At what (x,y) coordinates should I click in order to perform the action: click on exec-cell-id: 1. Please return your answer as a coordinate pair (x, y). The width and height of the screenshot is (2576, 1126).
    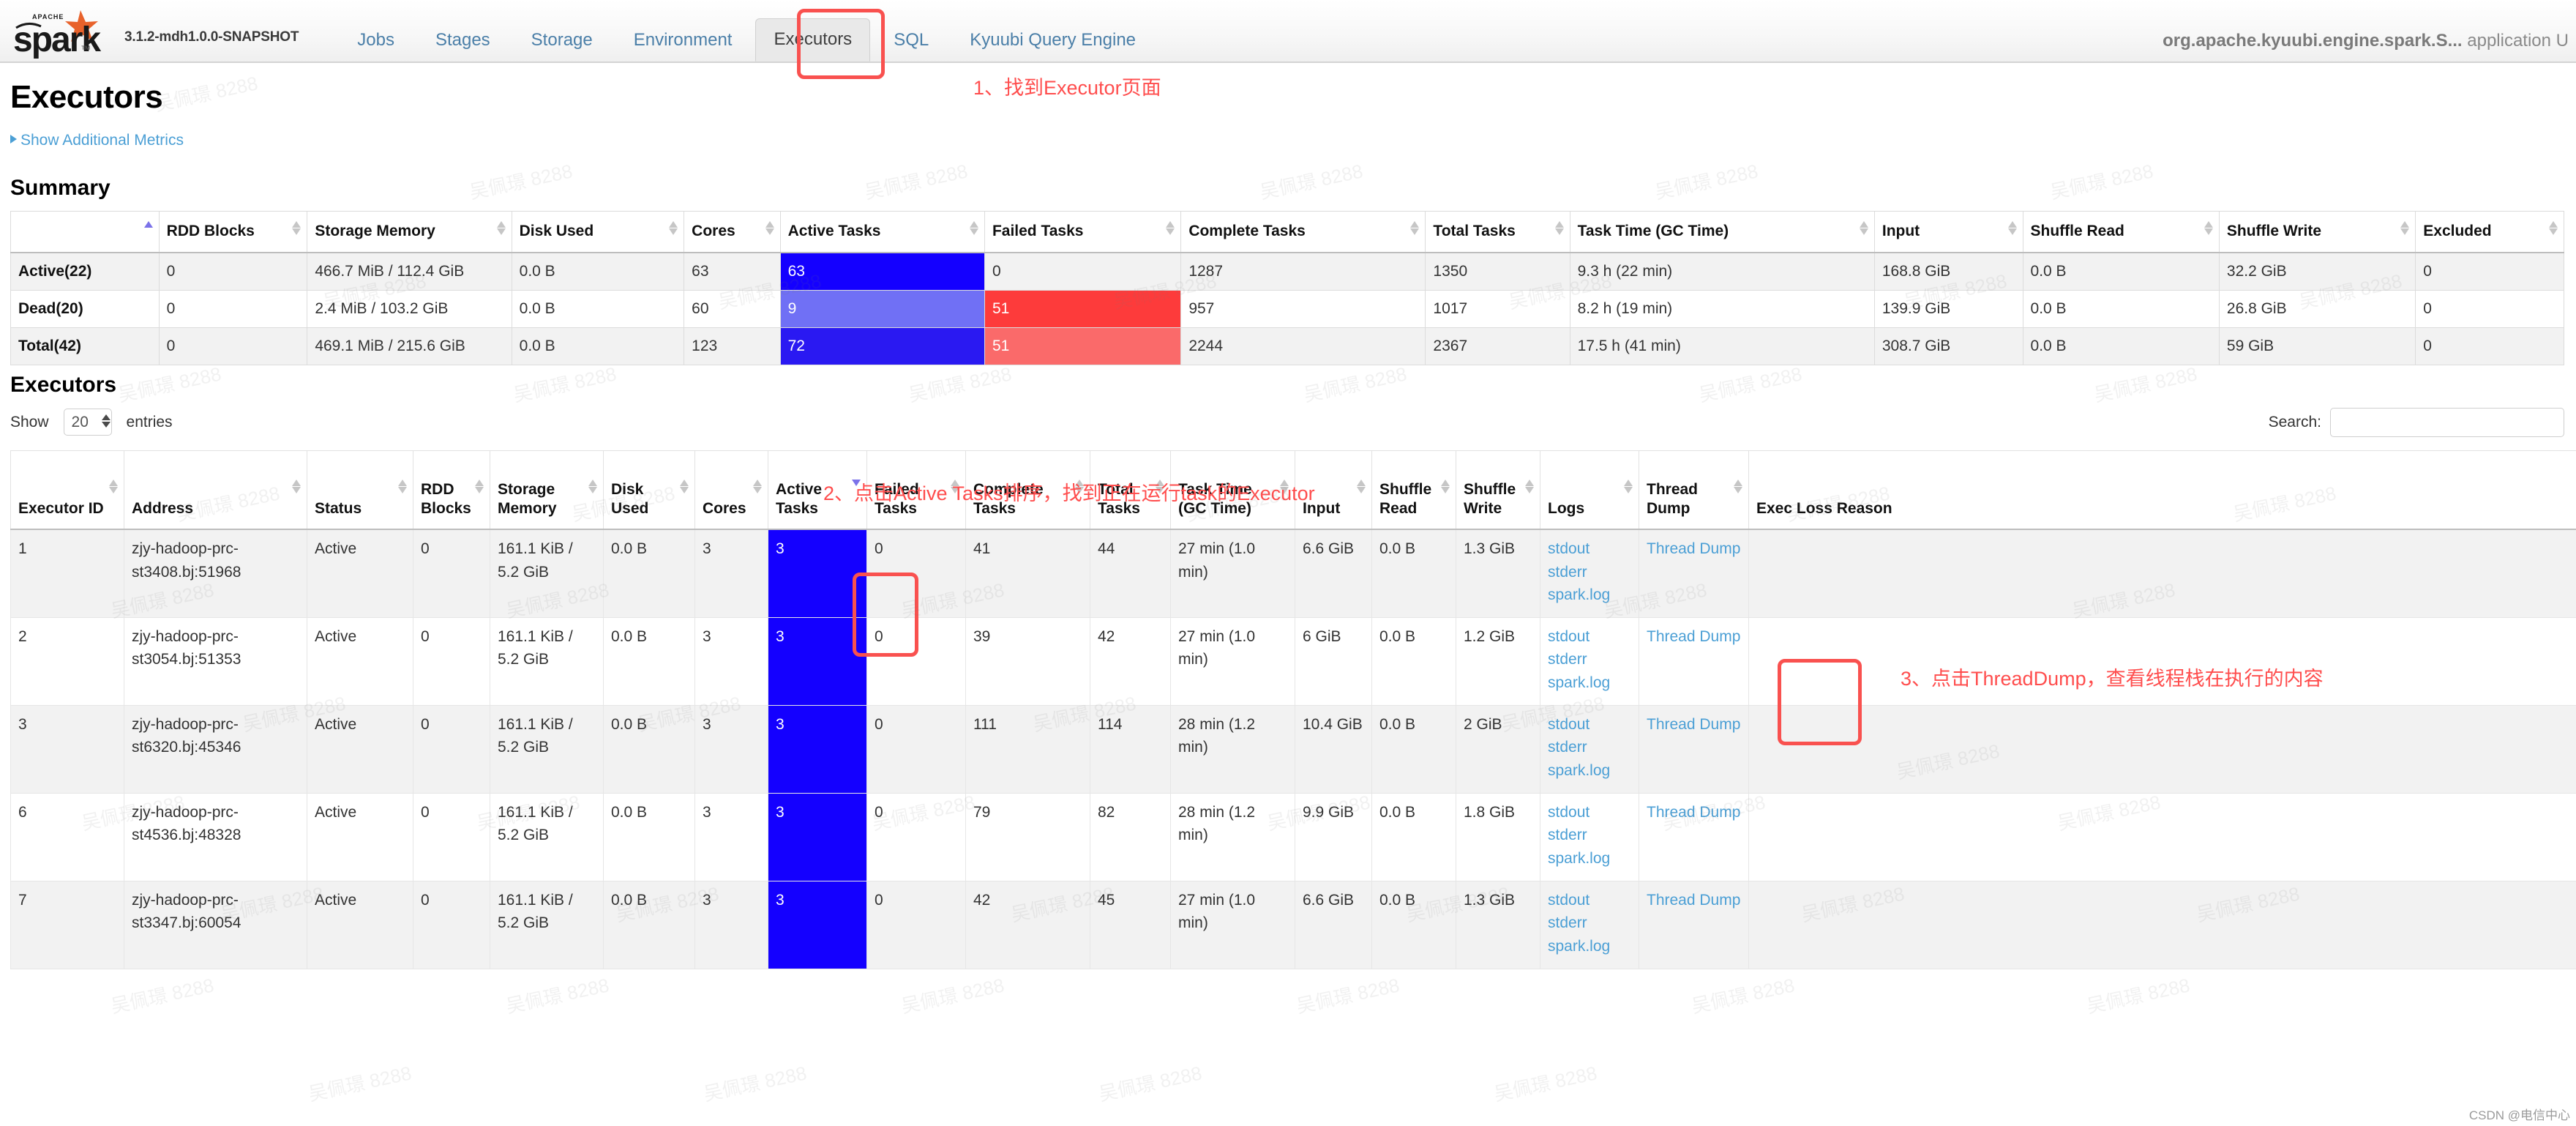
    Looking at the image, I should click on (67, 573).